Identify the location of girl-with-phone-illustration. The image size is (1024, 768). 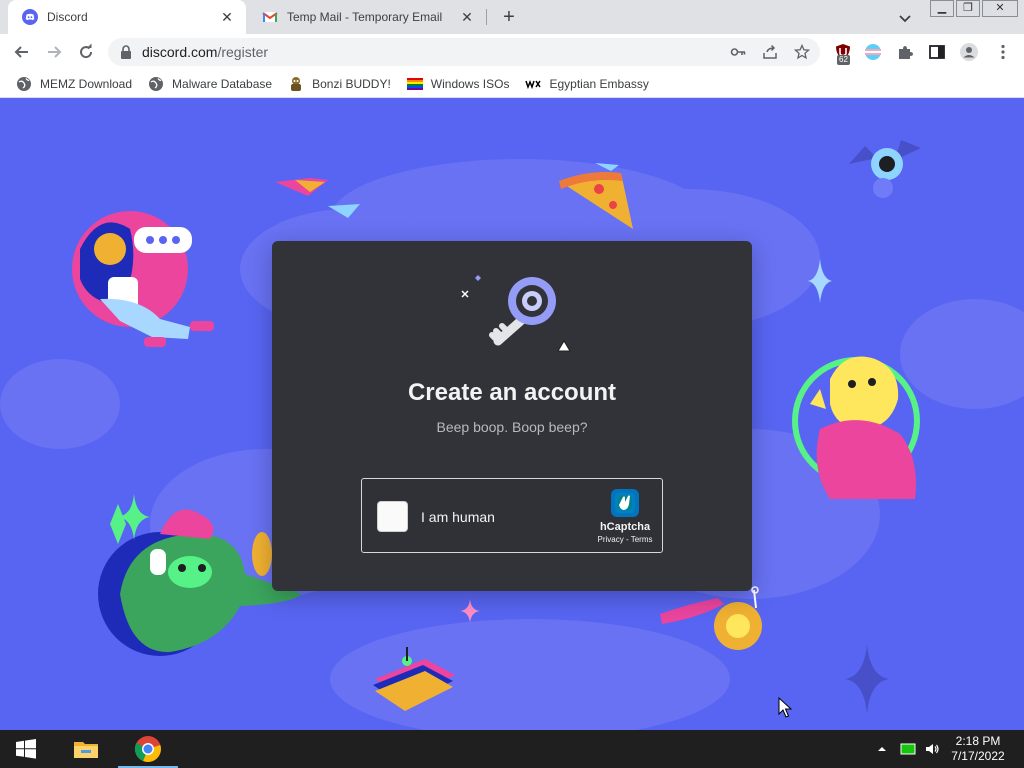
(143, 279).